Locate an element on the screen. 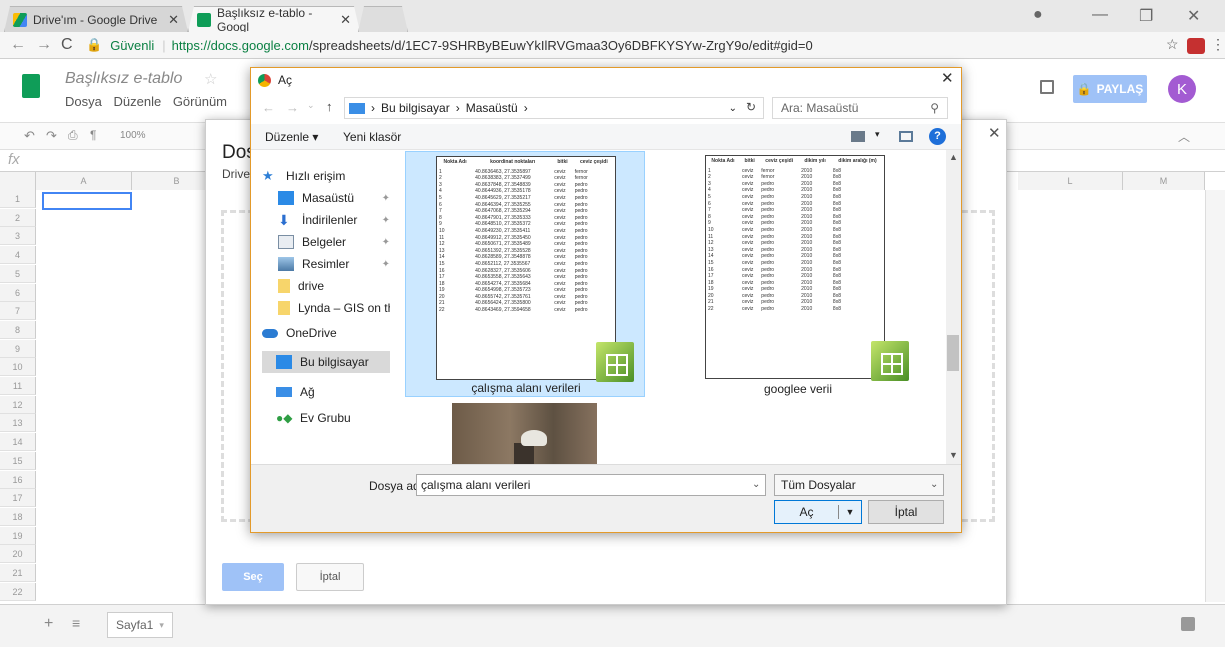 This screenshot has width=1225, height=647. preview-pane-icon is located at coordinates (906, 136).